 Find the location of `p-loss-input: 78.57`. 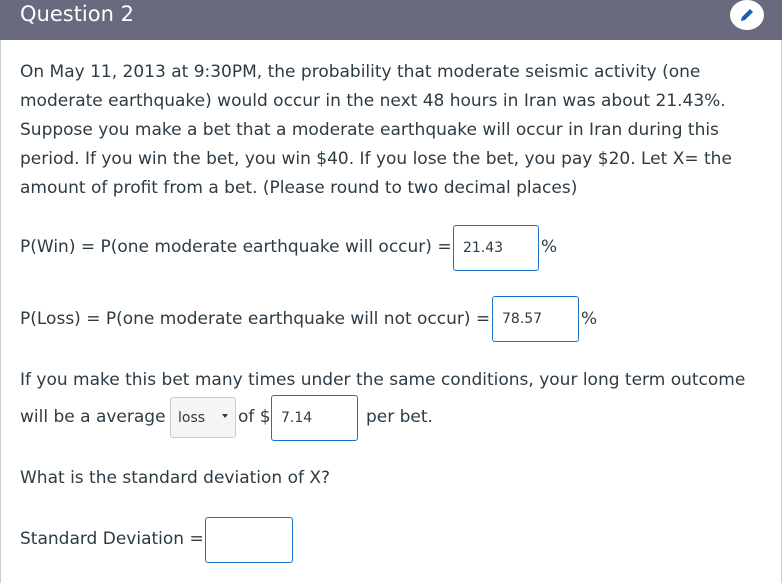

p-loss-input: 78.57 is located at coordinates (535, 319).